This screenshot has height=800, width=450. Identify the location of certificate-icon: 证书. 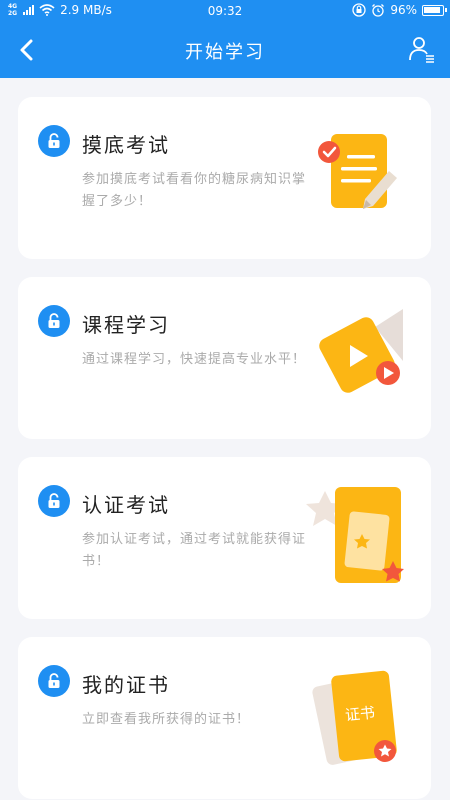
(354, 717).